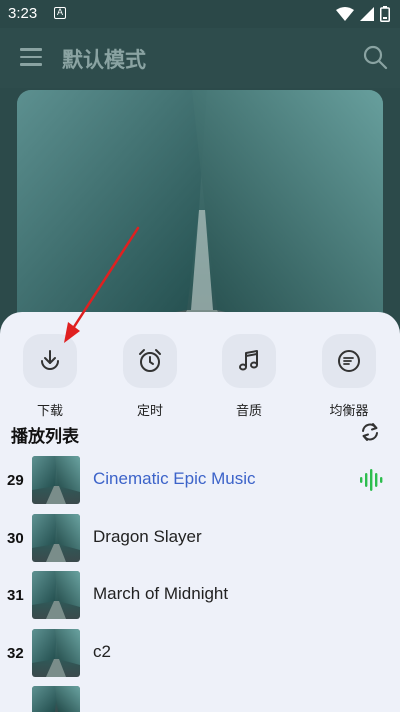 This screenshot has width=400, height=712. Describe the element at coordinates (349, 411) in the screenshot. I see `equalizer-label: 均衡器` at that location.